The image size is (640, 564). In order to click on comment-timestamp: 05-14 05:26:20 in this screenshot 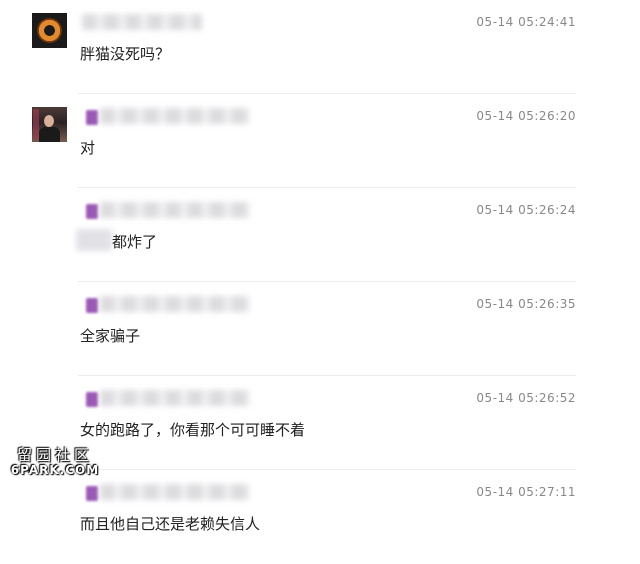, I will do `click(526, 116)`.